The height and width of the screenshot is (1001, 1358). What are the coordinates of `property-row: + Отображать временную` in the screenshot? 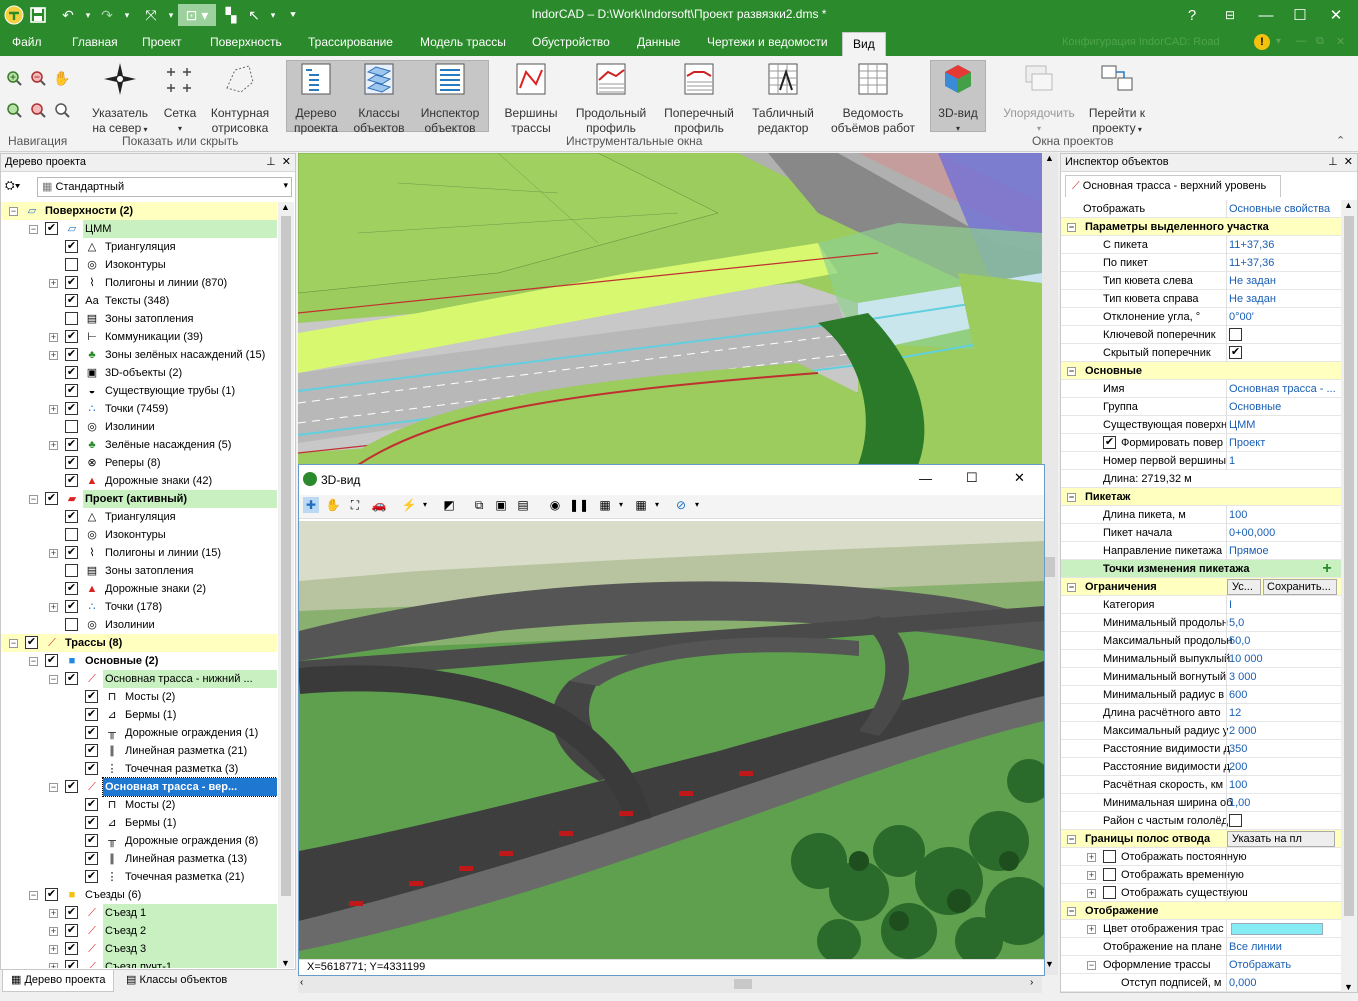 It's located at (1201, 875).